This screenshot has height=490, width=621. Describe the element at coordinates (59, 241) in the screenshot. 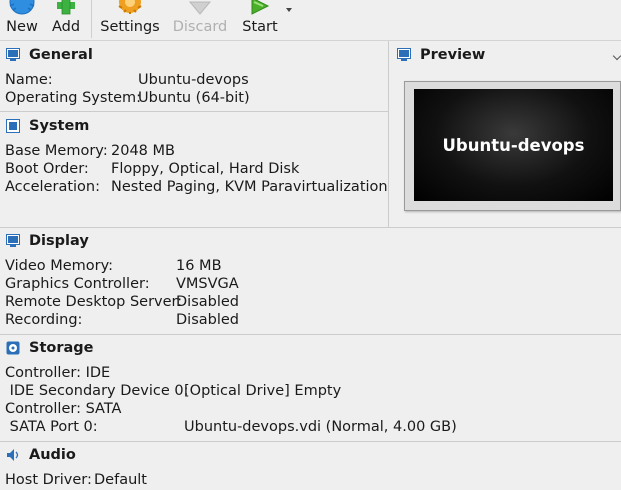

I see `display-title: Display` at that location.